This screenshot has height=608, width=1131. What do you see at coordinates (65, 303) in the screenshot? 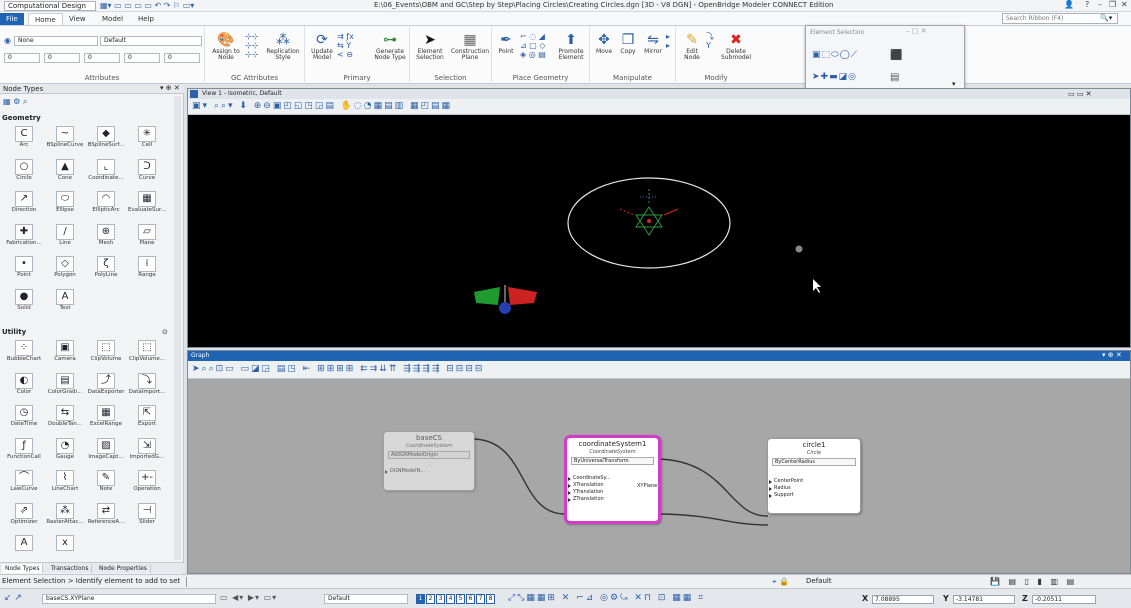
I see `node-type-text: A Text` at bounding box center [65, 303].